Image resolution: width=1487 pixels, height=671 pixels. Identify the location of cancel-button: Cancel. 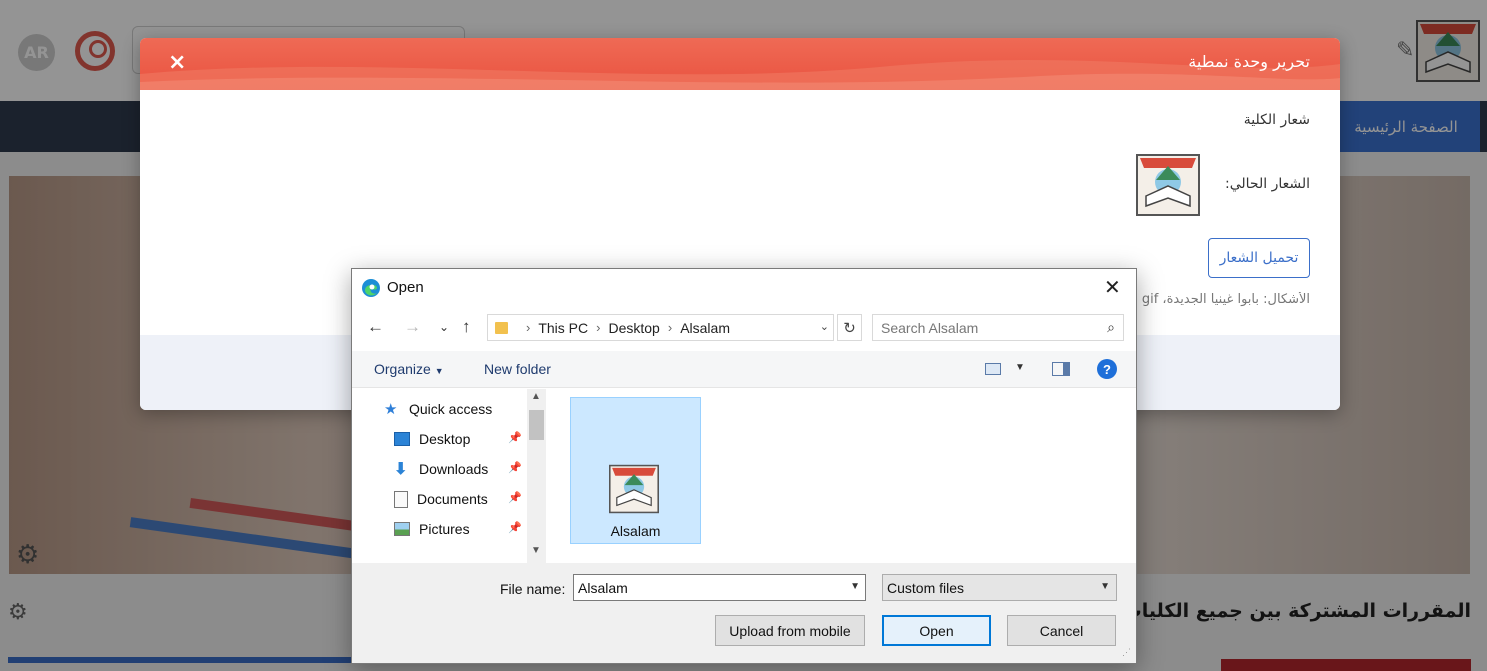
(1061, 630).